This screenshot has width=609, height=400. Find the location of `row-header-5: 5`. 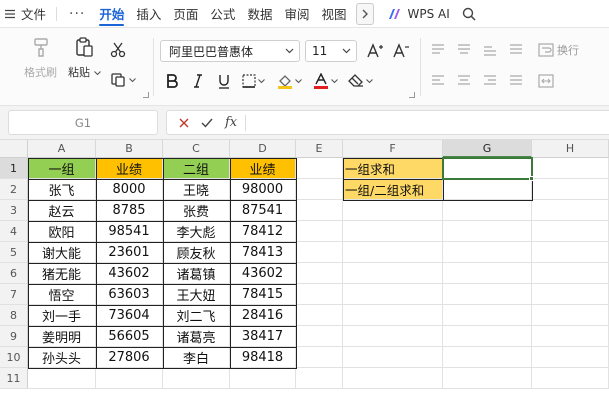

row-header-5: 5 is located at coordinates (14, 252).